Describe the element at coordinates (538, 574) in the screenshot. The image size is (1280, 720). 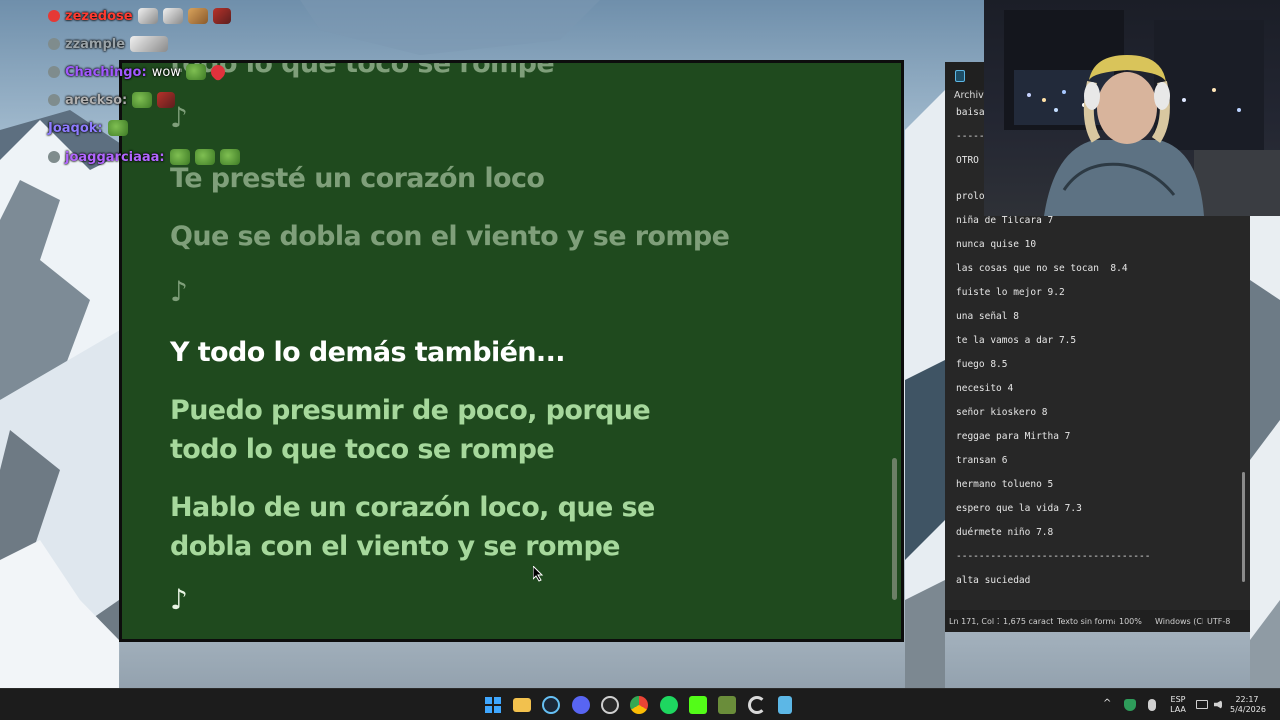
I see `mouse-cursor-icon` at that location.